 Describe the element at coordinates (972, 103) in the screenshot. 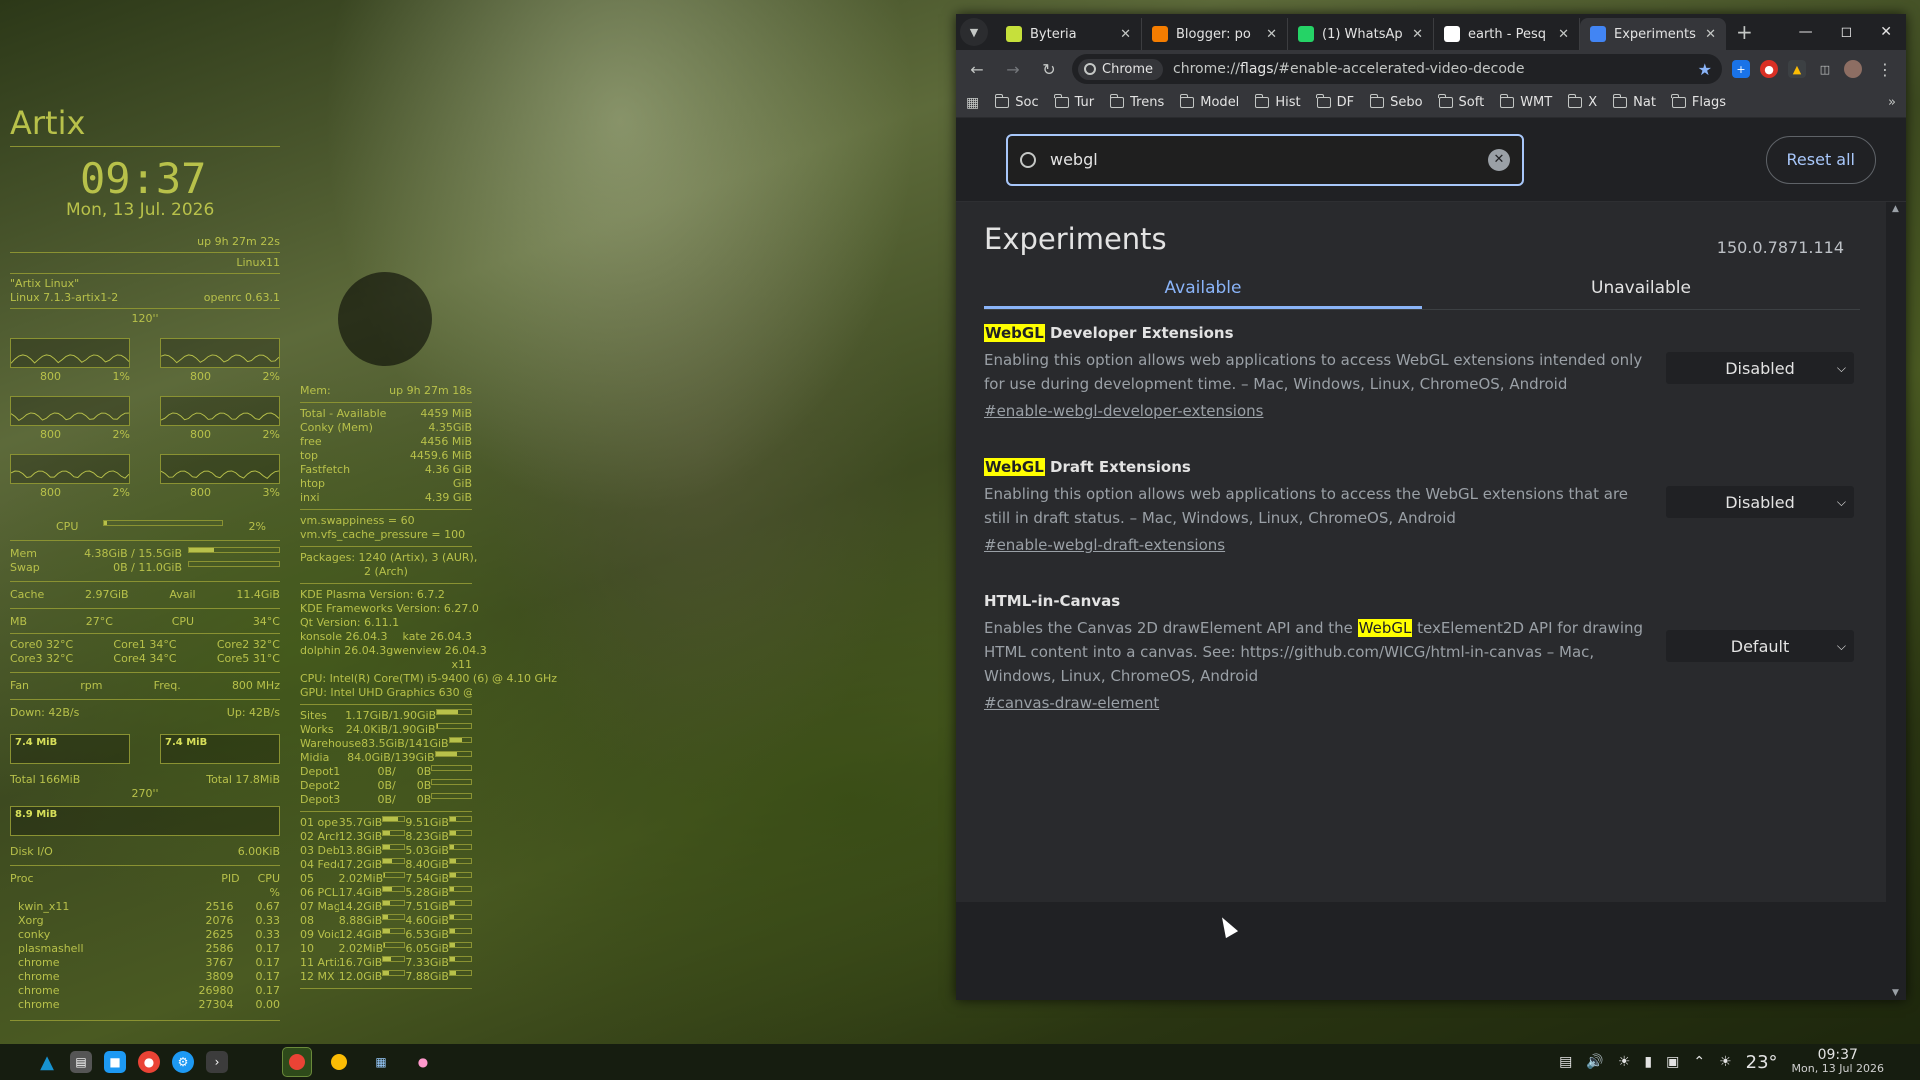

I see `apps-grid-icon: ▦` at that location.